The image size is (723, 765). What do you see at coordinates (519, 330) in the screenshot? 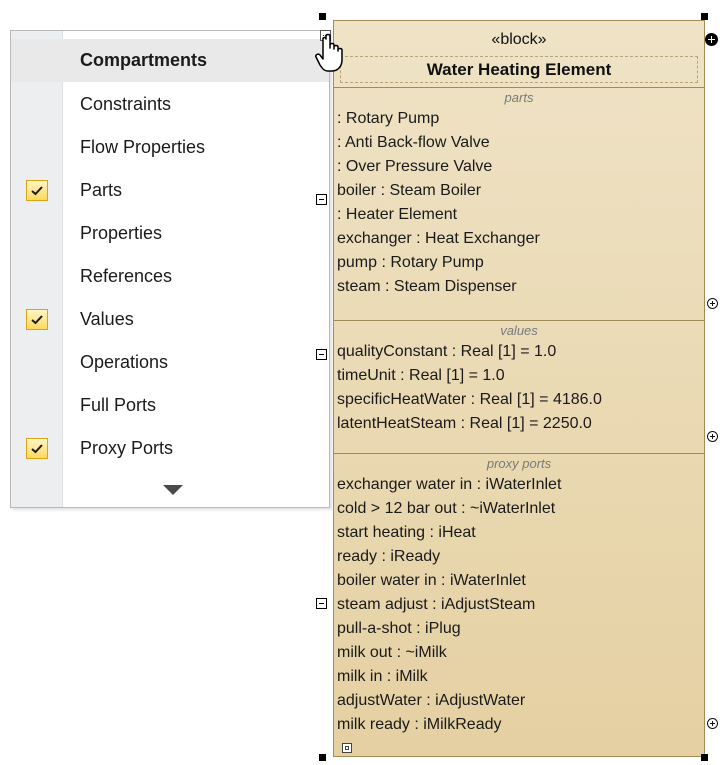
I see `compartment-title: values` at bounding box center [519, 330].